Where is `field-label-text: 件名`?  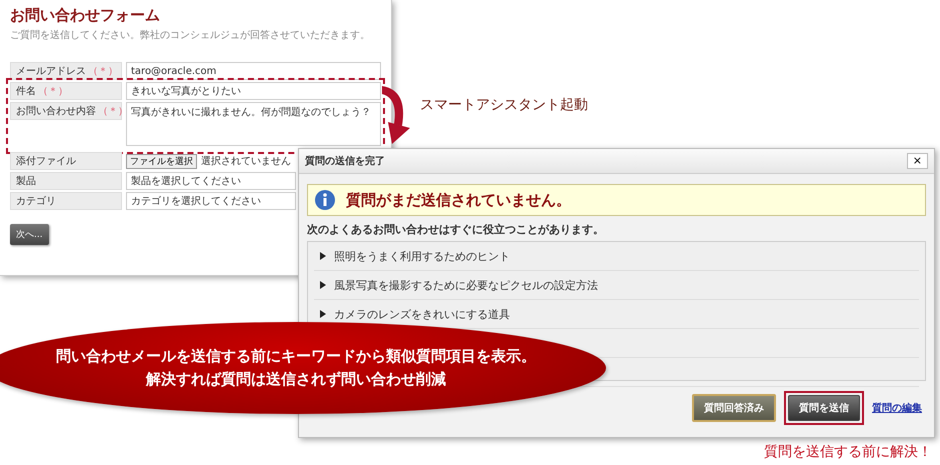 field-label-text: 件名 is located at coordinates (26, 91).